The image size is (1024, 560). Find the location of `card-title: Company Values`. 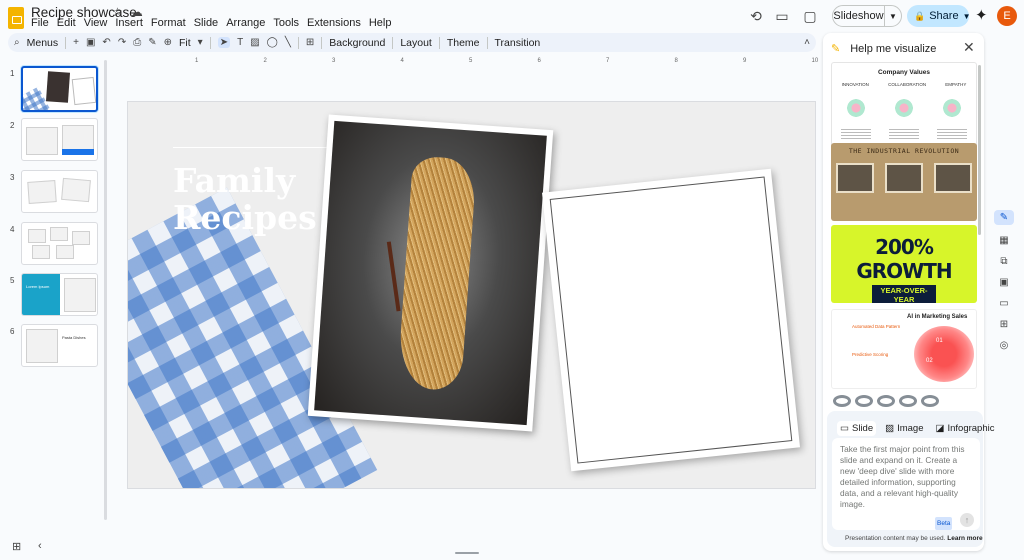

card-title: Company Values is located at coordinates (904, 72).